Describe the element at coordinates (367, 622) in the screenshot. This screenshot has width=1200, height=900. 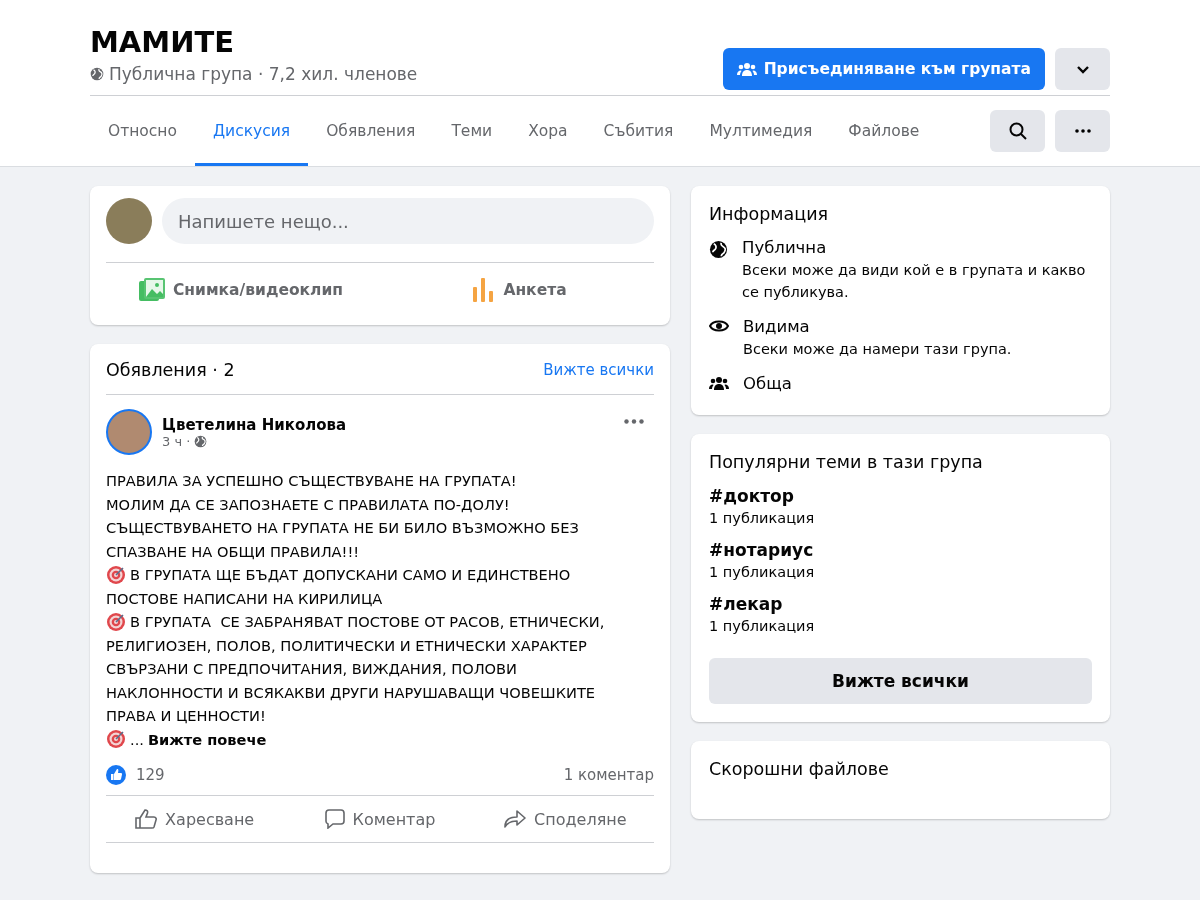
I see `post-text-line: В ГРУПАТА СЕ ЗАБРАНЯВАТ ПОСТОВЕ ОТ РАСОВ, ЕТНИЧЕСКИ,` at that location.